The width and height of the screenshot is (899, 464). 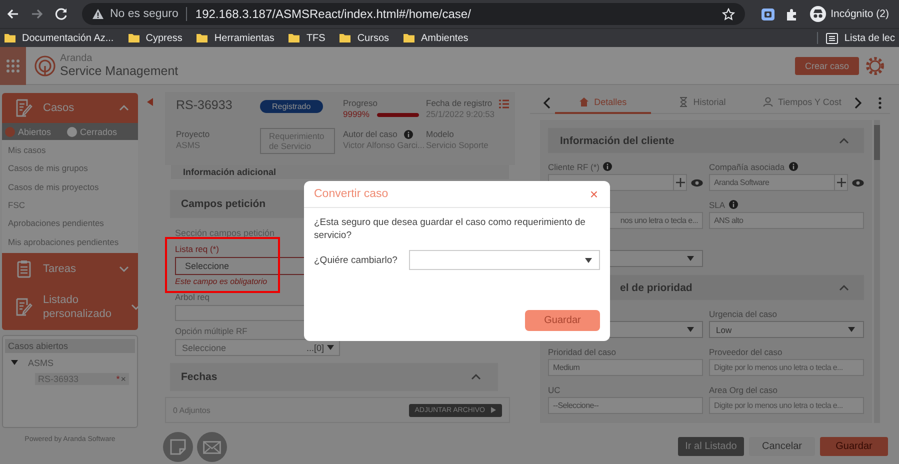 What do you see at coordinates (212, 447) in the screenshot?
I see `email-button` at bounding box center [212, 447].